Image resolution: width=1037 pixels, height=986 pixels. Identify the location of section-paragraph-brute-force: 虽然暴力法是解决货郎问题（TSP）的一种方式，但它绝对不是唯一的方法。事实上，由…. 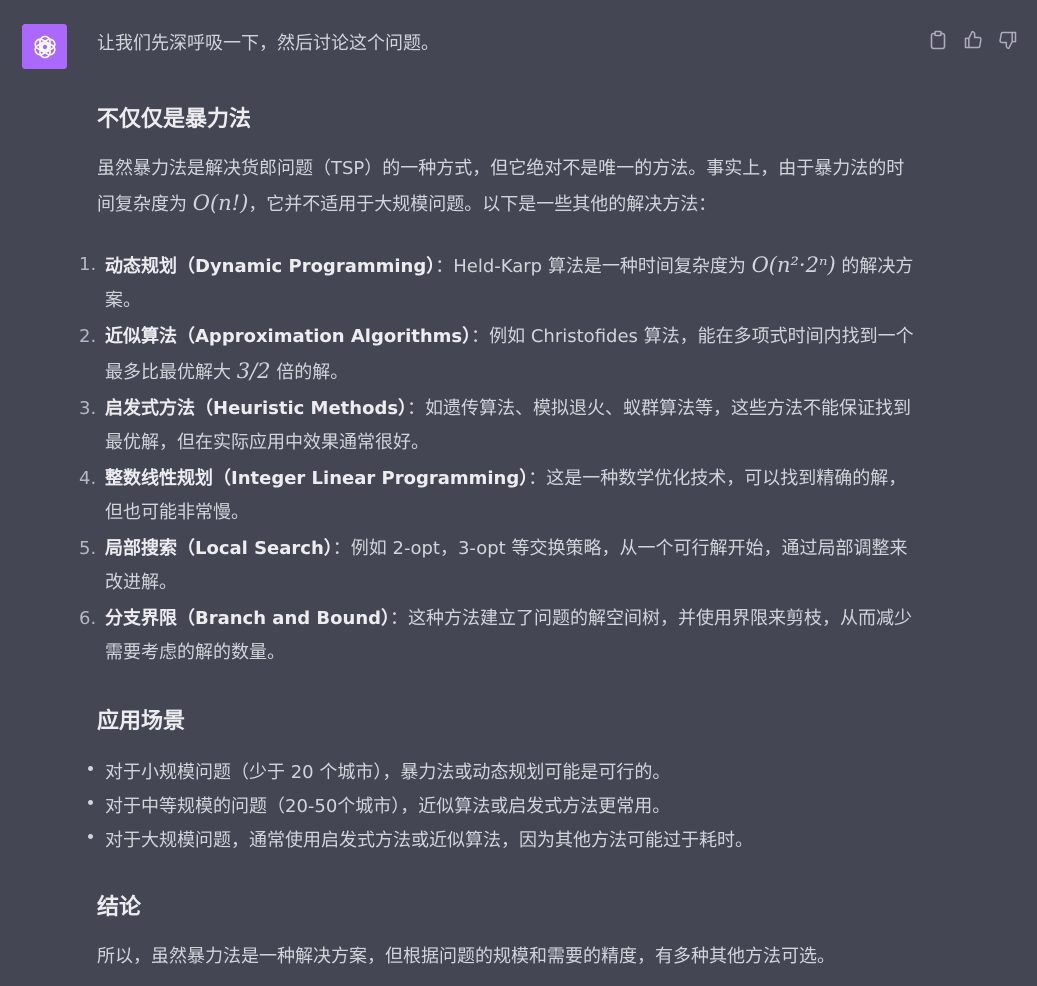
(507, 187).